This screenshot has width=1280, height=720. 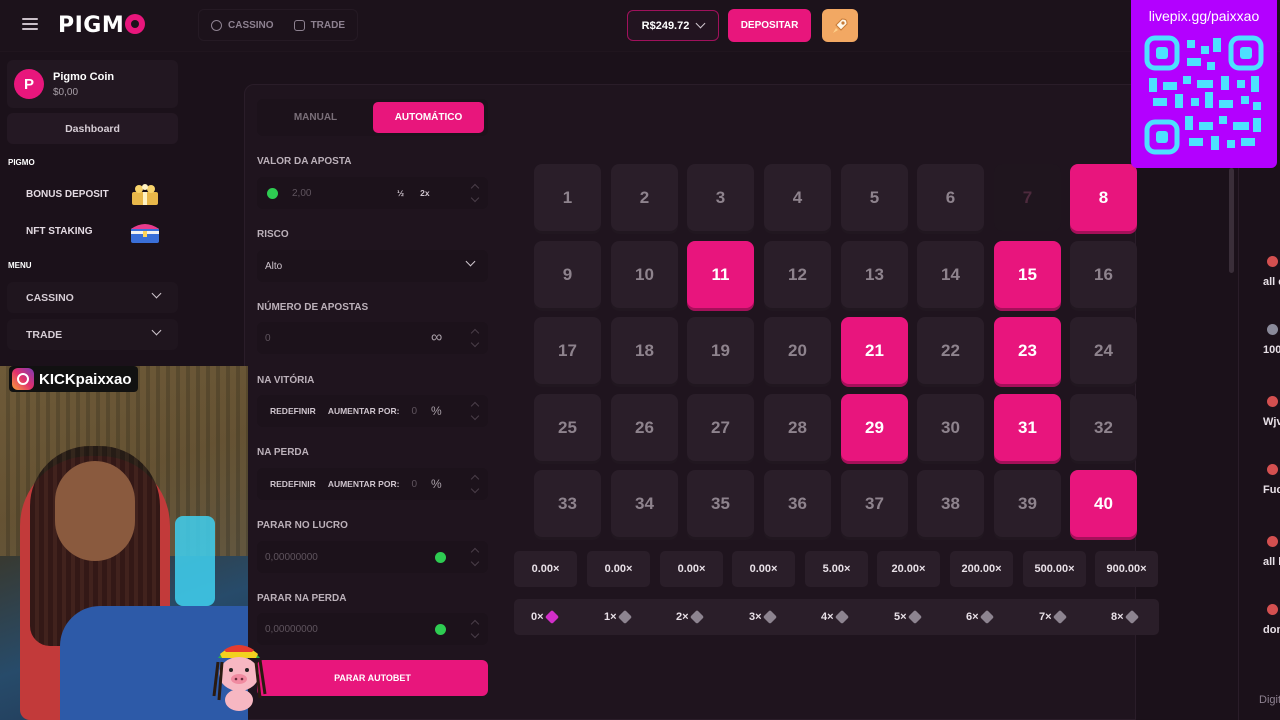 I want to click on on-win-label: NA VITÓRIA, so click(x=286, y=380).